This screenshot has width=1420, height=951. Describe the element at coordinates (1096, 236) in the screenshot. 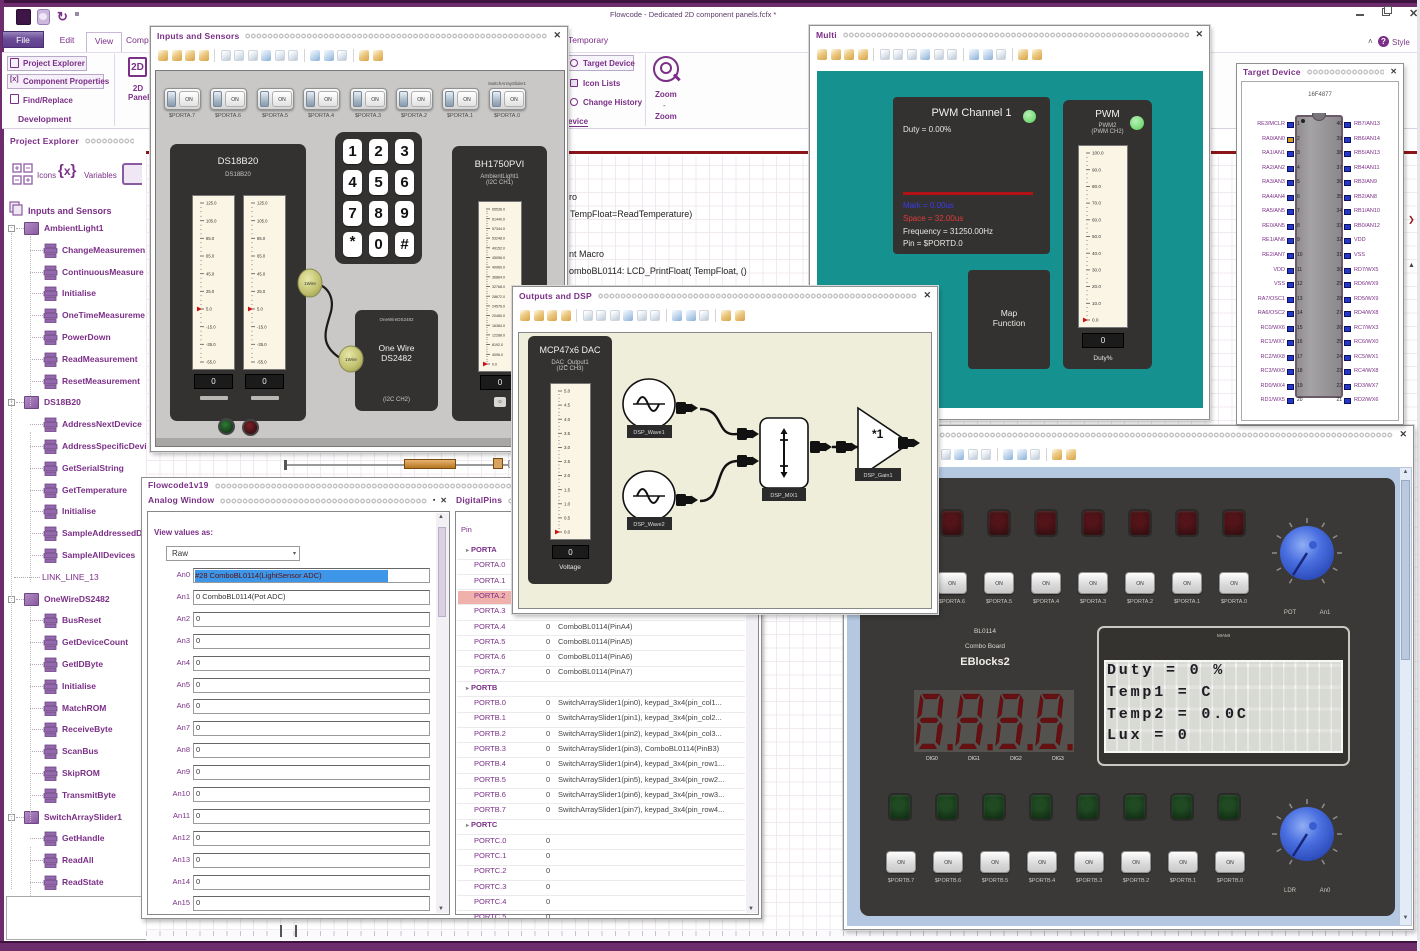

I see `svg-text: 50.0` at that location.